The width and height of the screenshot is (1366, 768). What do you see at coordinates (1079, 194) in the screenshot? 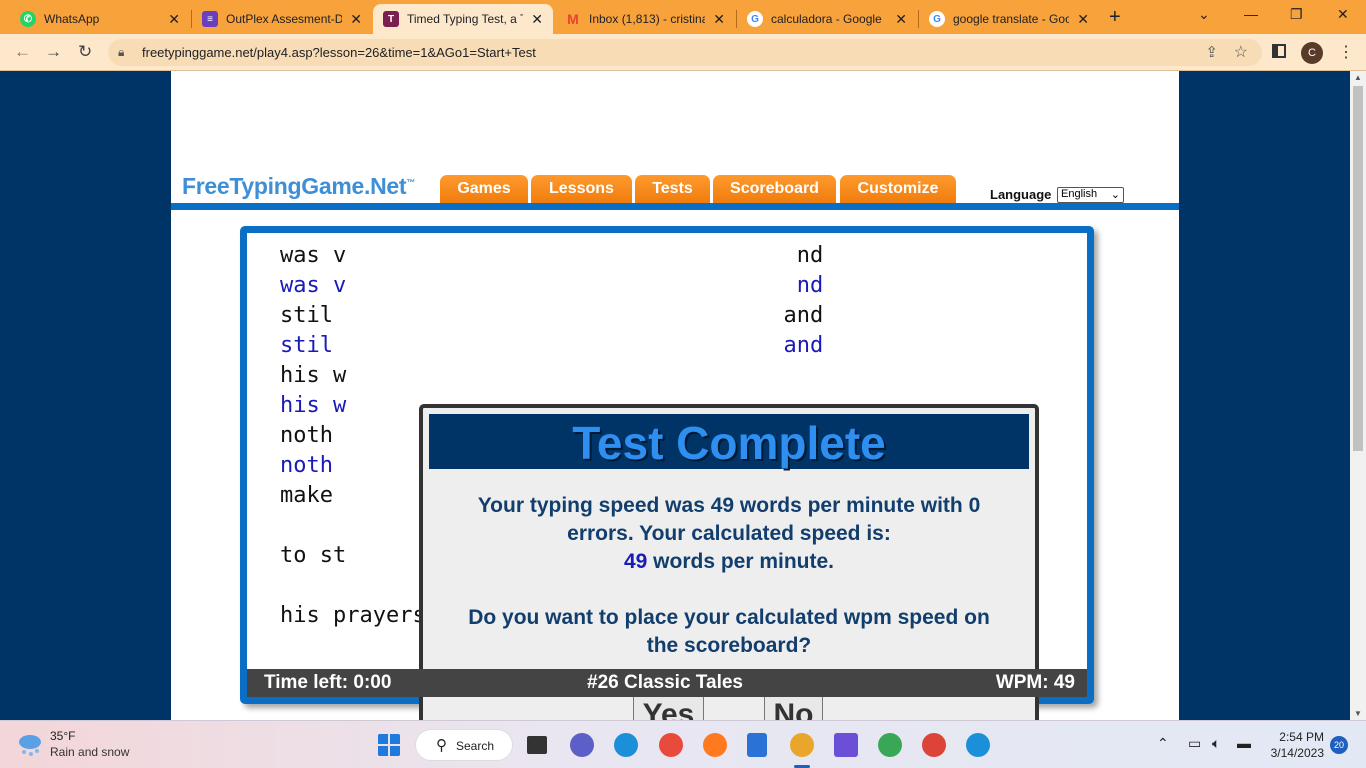
I see `language-value: English` at bounding box center [1079, 194].